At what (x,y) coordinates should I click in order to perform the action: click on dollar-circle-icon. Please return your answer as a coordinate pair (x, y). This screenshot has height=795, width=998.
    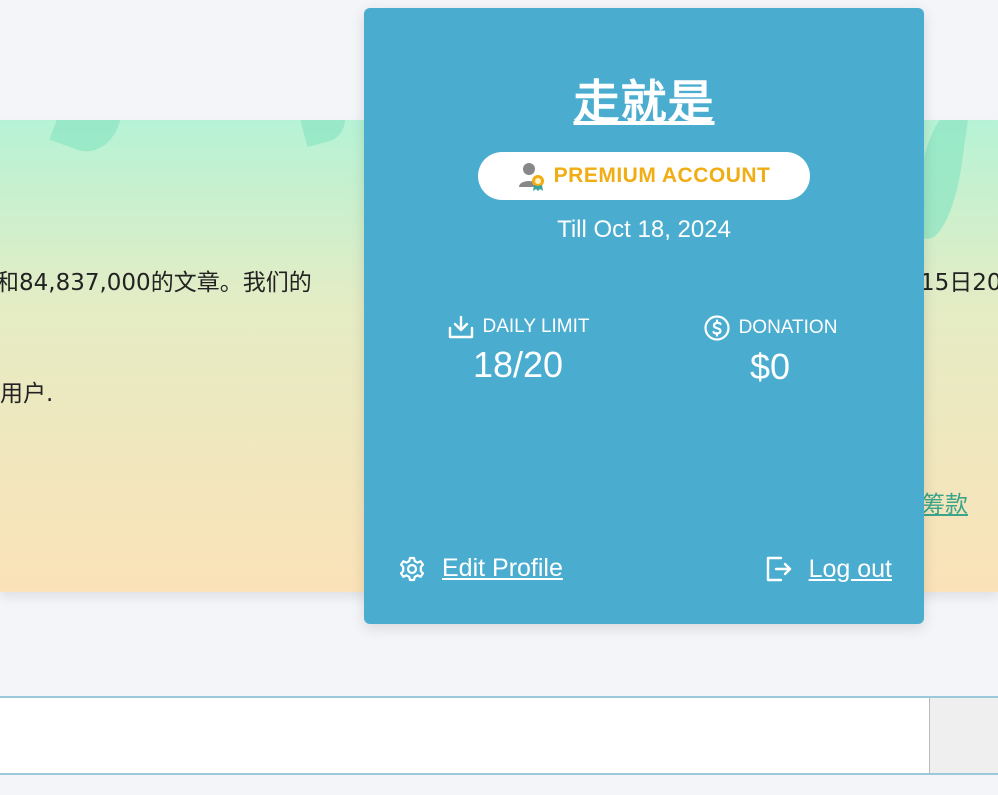
    Looking at the image, I should click on (717, 328).